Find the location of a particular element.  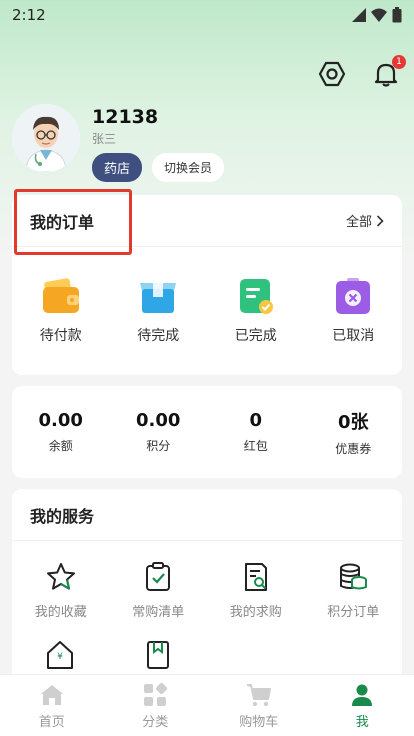

order-cancelled-label: 已取消 is located at coordinates (353, 336).